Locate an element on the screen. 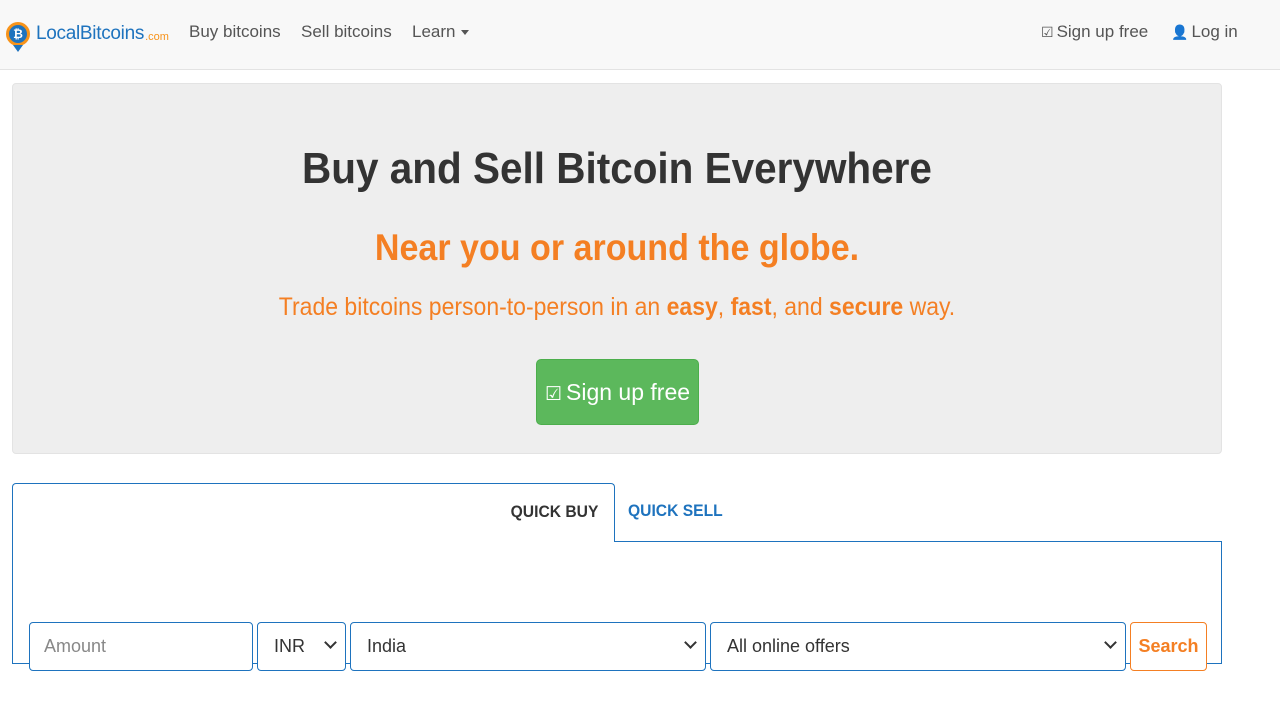  tagline-text-2: , is located at coordinates (724, 307).